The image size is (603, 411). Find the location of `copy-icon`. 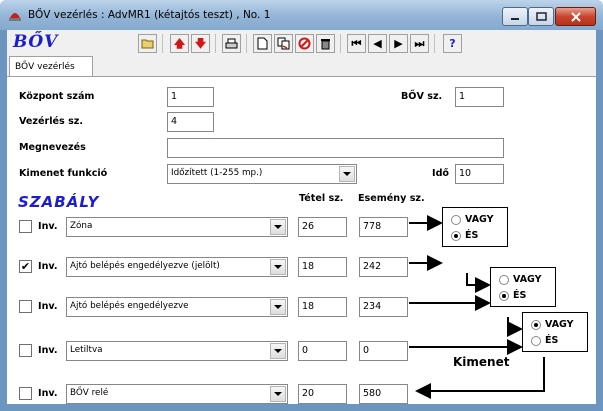

copy-icon is located at coordinates (283, 43).